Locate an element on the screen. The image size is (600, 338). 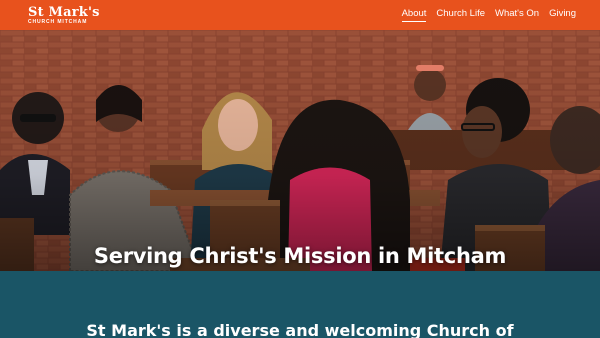
site-logo: St Mark's CHURCH MITCHAM is located at coordinates (64, 15).